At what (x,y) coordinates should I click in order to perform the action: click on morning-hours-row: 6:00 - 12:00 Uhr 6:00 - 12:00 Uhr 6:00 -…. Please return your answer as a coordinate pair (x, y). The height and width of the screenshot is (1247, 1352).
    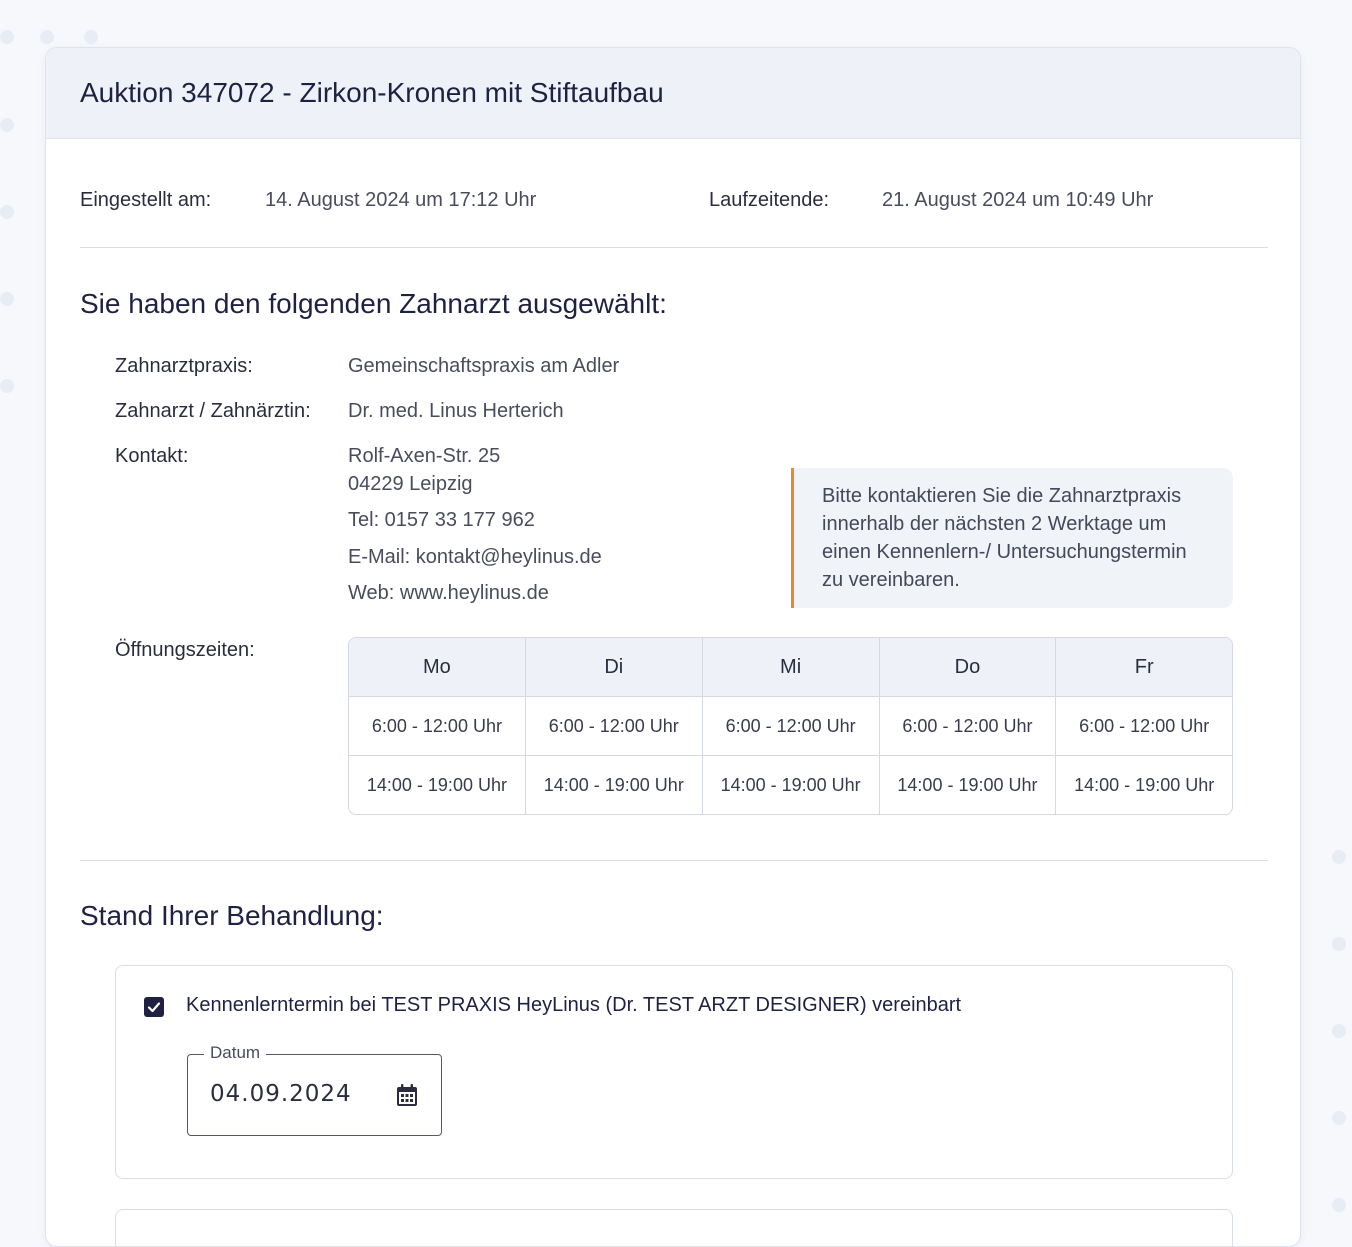
    Looking at the image, I should click on (790, 726).